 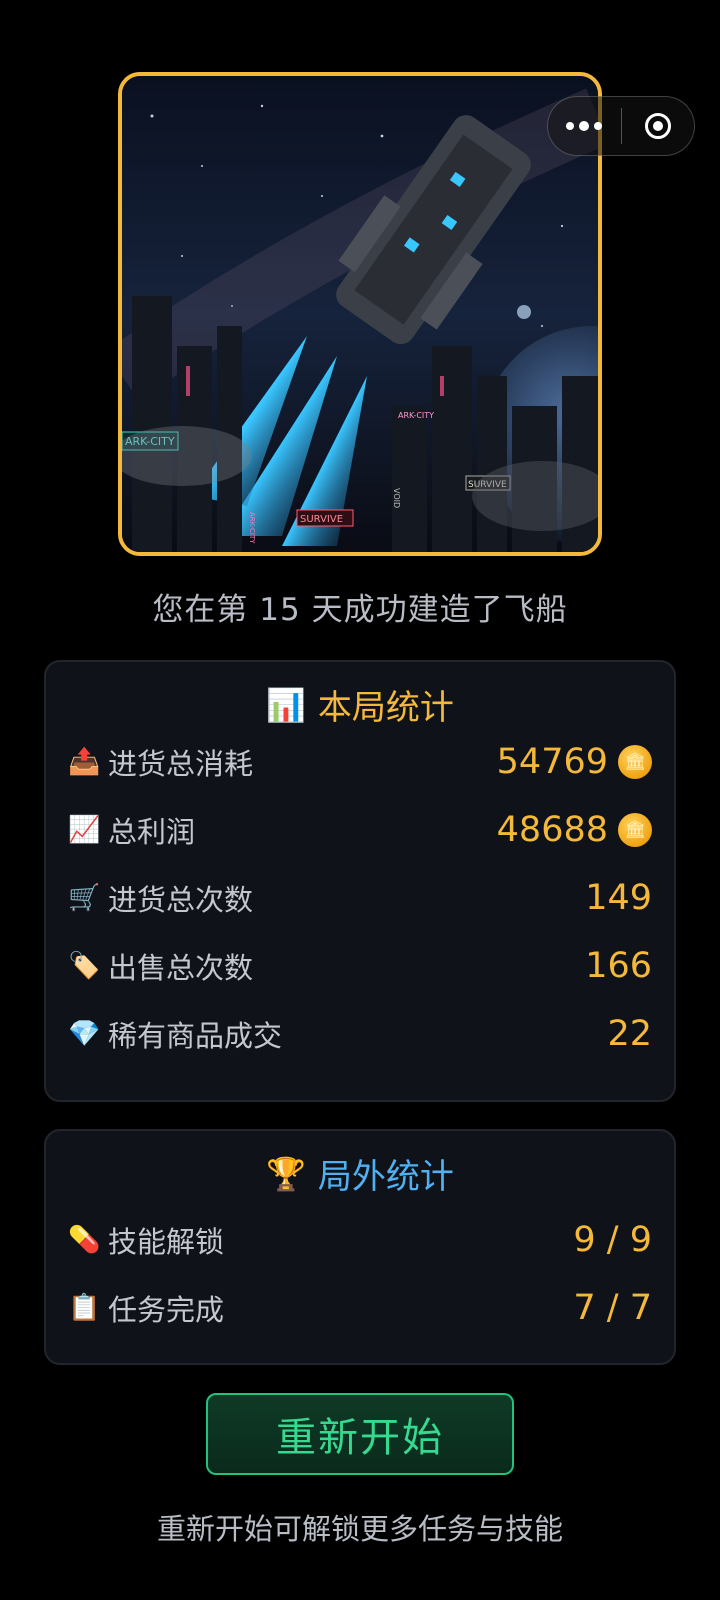 I want to click on shopping-cart-icon: 🛒, so click(x=84, y=898).